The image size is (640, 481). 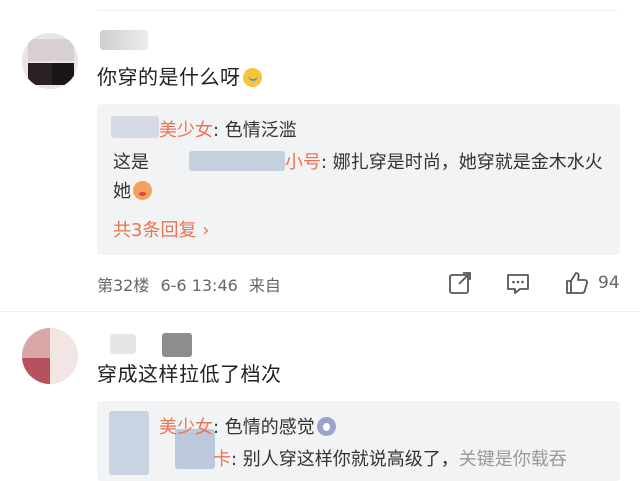 I want to click on comment-text: 穿成这样拉低了档次, so click(x=189, y=374).